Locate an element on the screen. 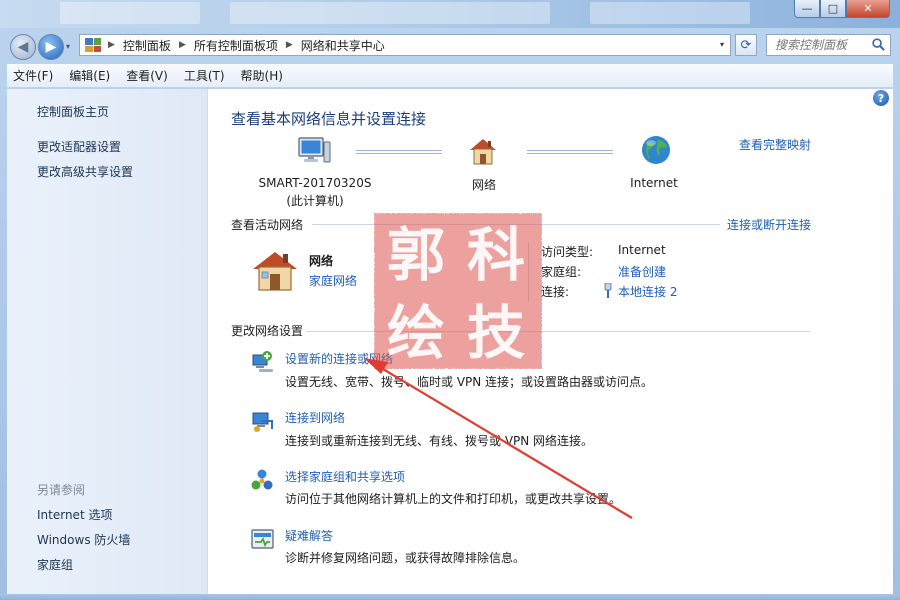 The height and width of the screenshot is (600, 900). menu-edit: 编辑(E) is located at coordinates (89, 75).